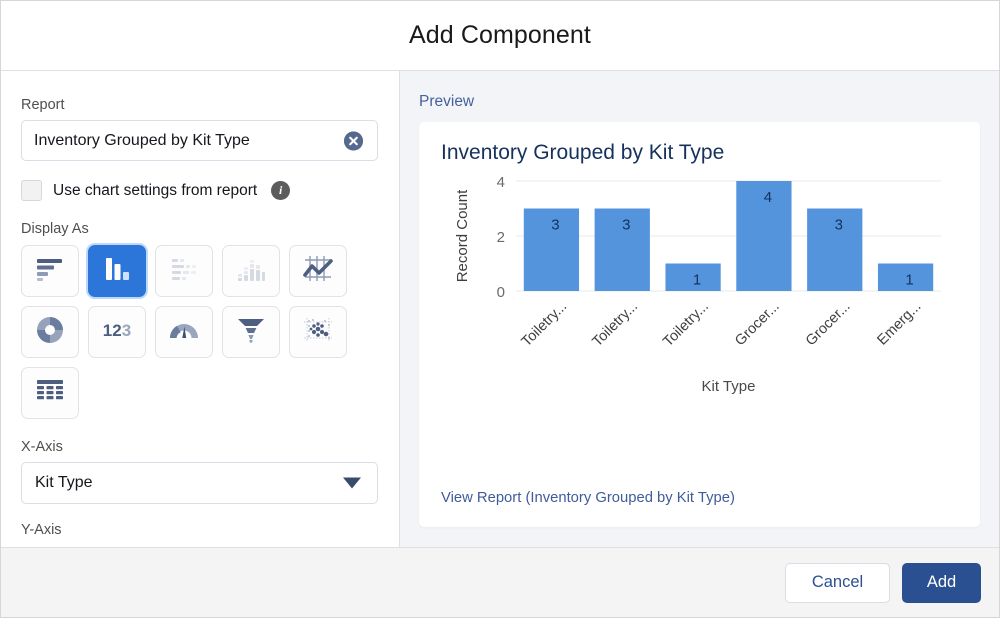  I want to click on stacked-column-chart-icon, so click(251, 271).